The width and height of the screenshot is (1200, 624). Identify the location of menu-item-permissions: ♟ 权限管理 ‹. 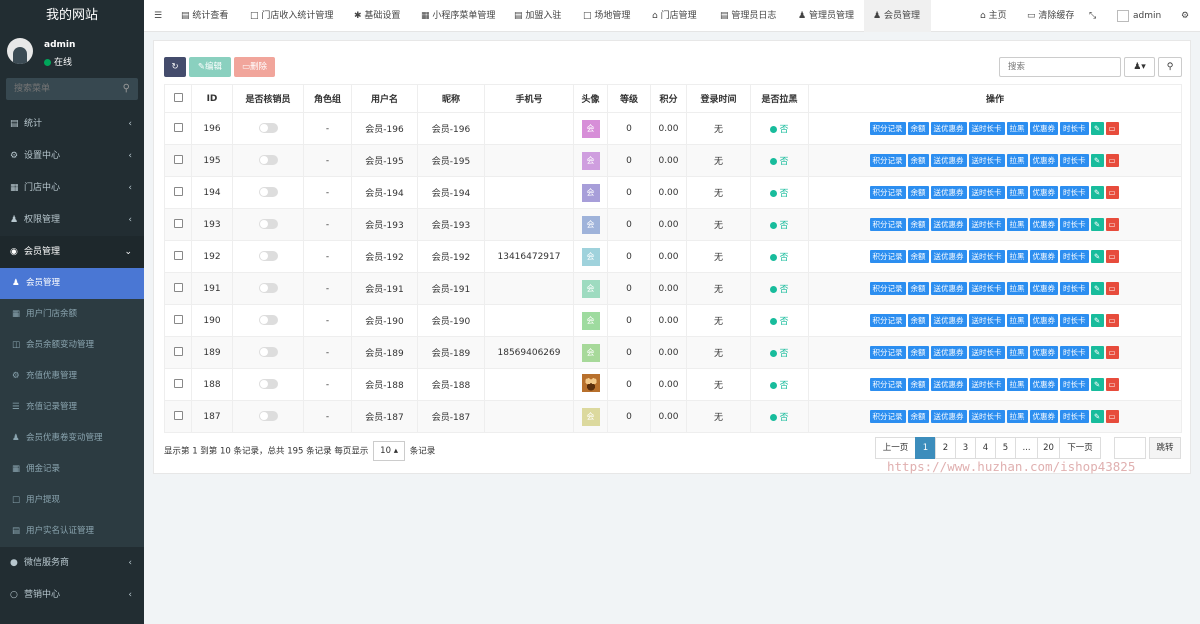
(72, 220).